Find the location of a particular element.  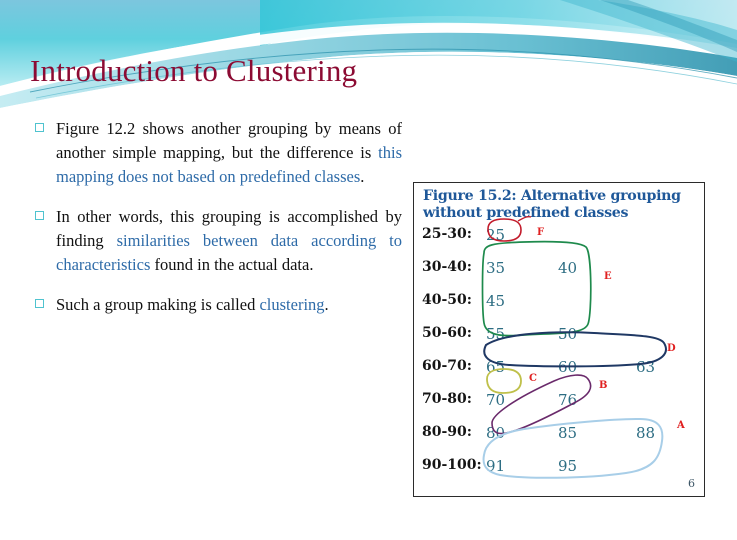

figure-row: 60-70: 65 60 63 is located at coordinates (559, 374).